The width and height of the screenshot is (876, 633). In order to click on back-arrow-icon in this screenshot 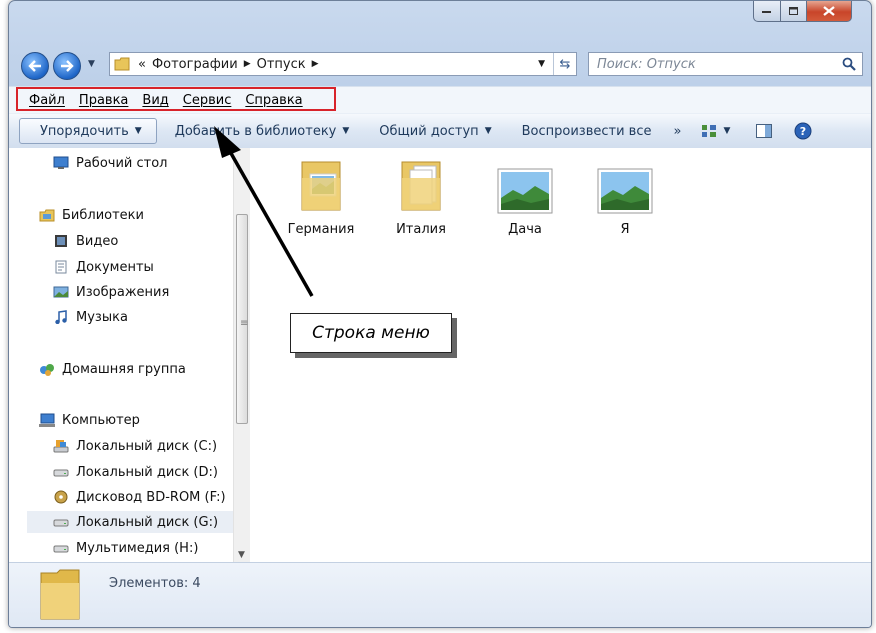, I will do `click(34, 66)`.